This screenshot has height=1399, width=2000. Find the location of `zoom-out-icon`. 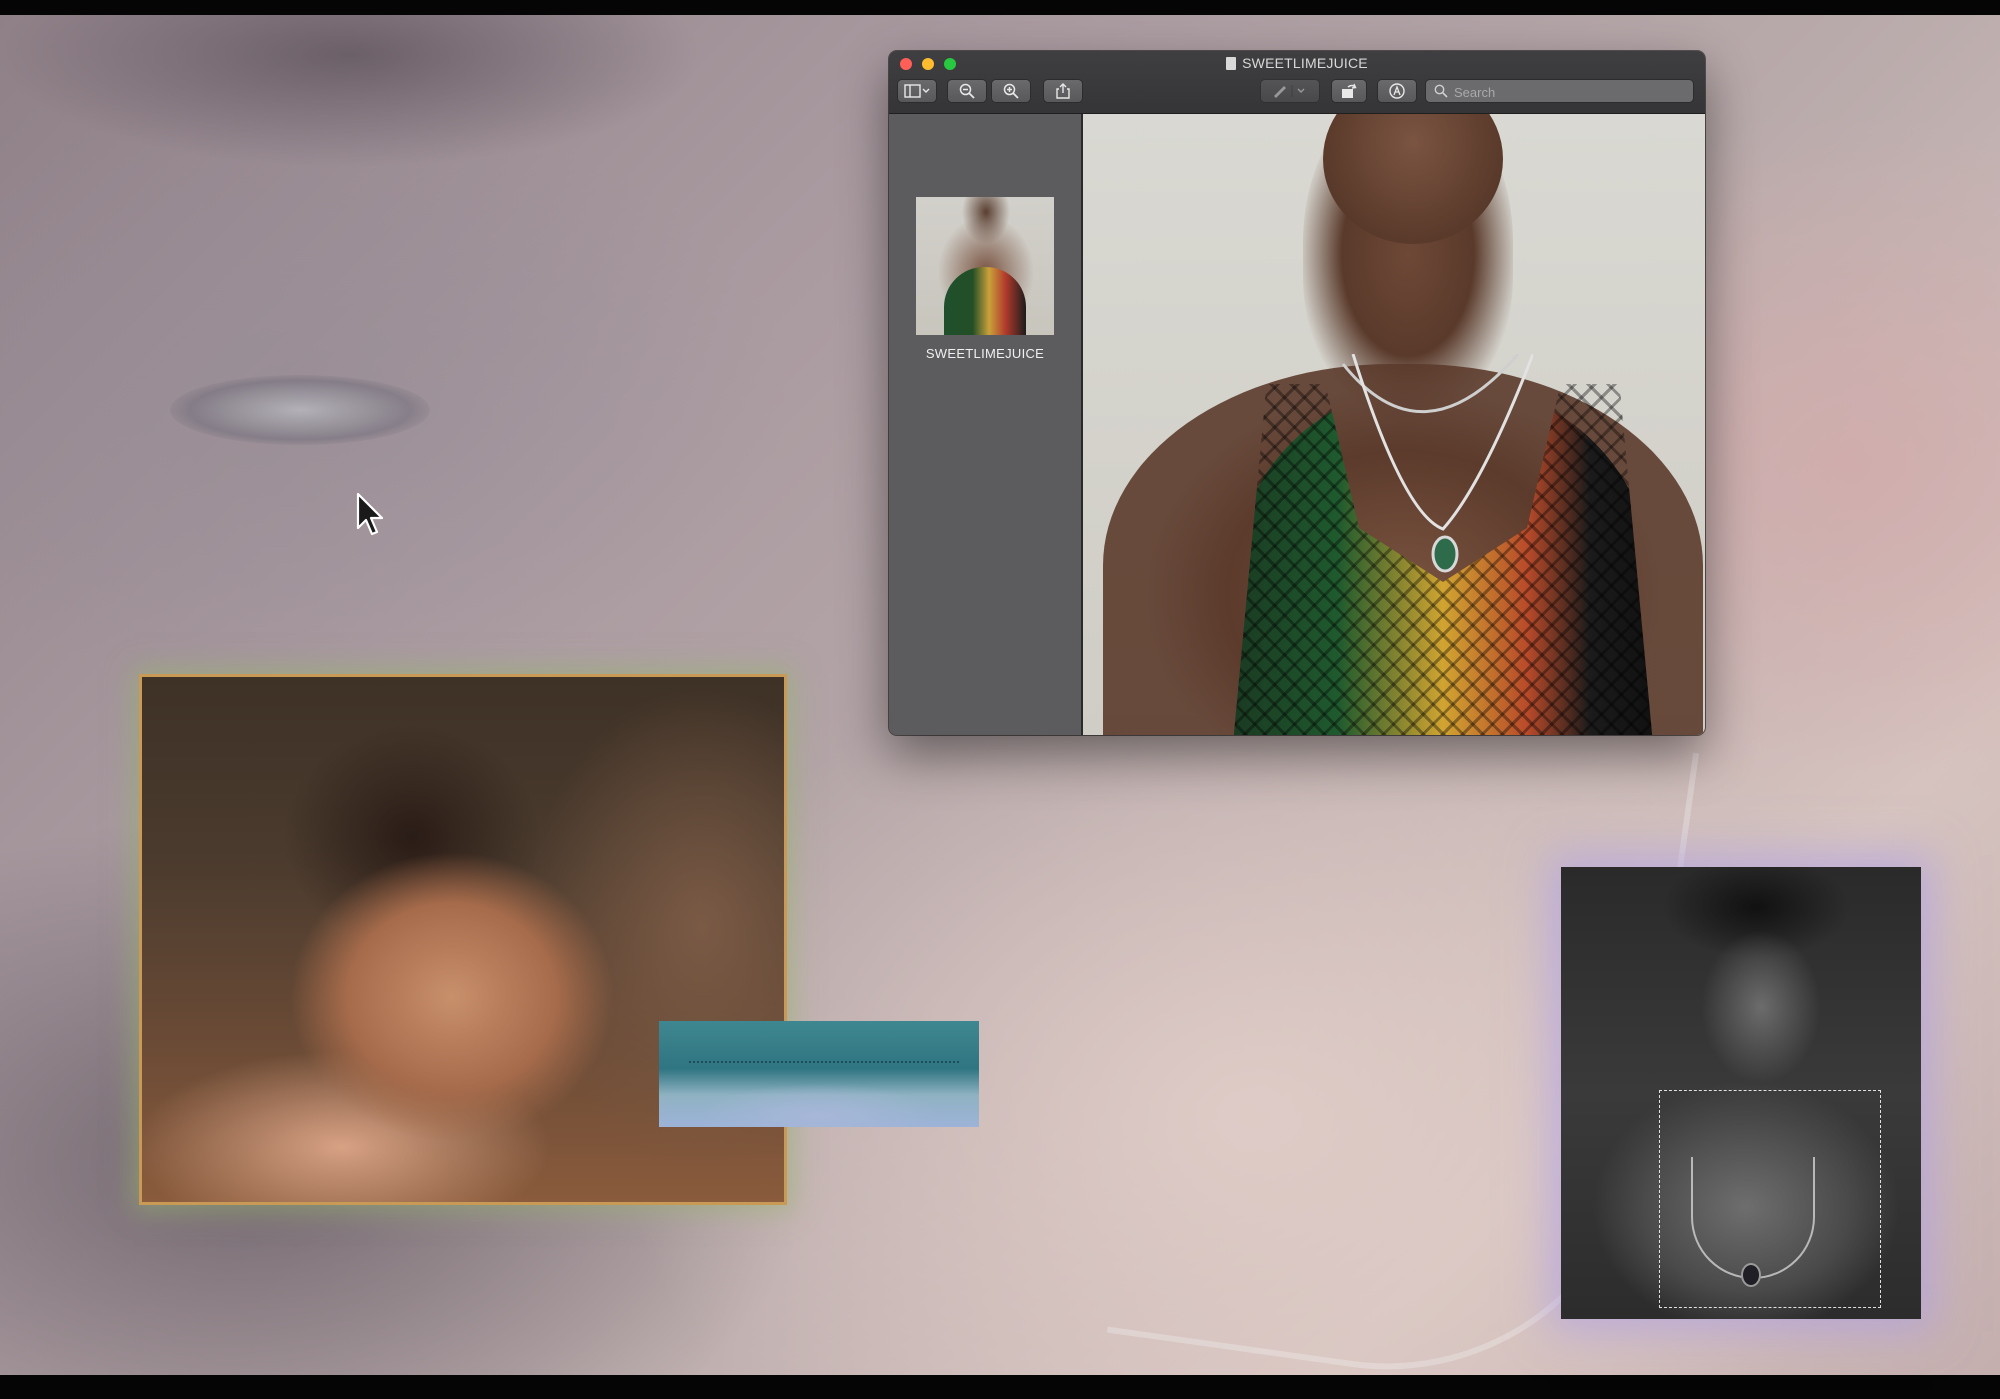

zoom-out-icon is located at coordinates (967, 91).